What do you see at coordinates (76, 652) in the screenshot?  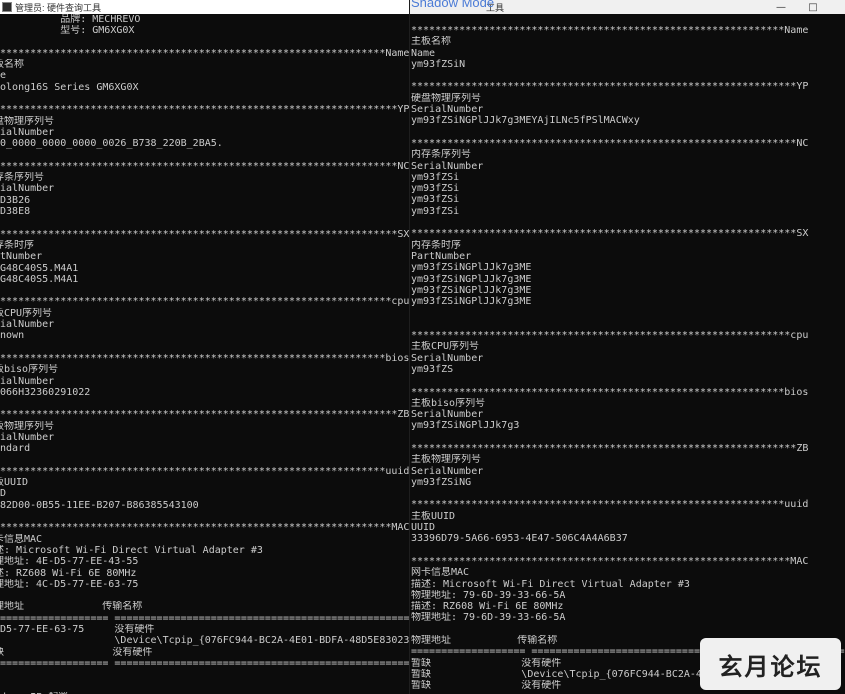 I see `console-line: 缺 没有硬件` at bounding box center [76, 652].